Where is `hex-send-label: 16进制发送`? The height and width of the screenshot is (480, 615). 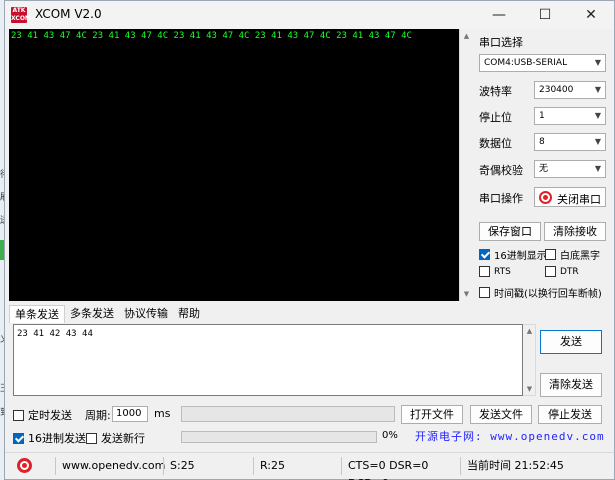 hex-send-label: 16进制发送 is located at coordinates (57, 438).